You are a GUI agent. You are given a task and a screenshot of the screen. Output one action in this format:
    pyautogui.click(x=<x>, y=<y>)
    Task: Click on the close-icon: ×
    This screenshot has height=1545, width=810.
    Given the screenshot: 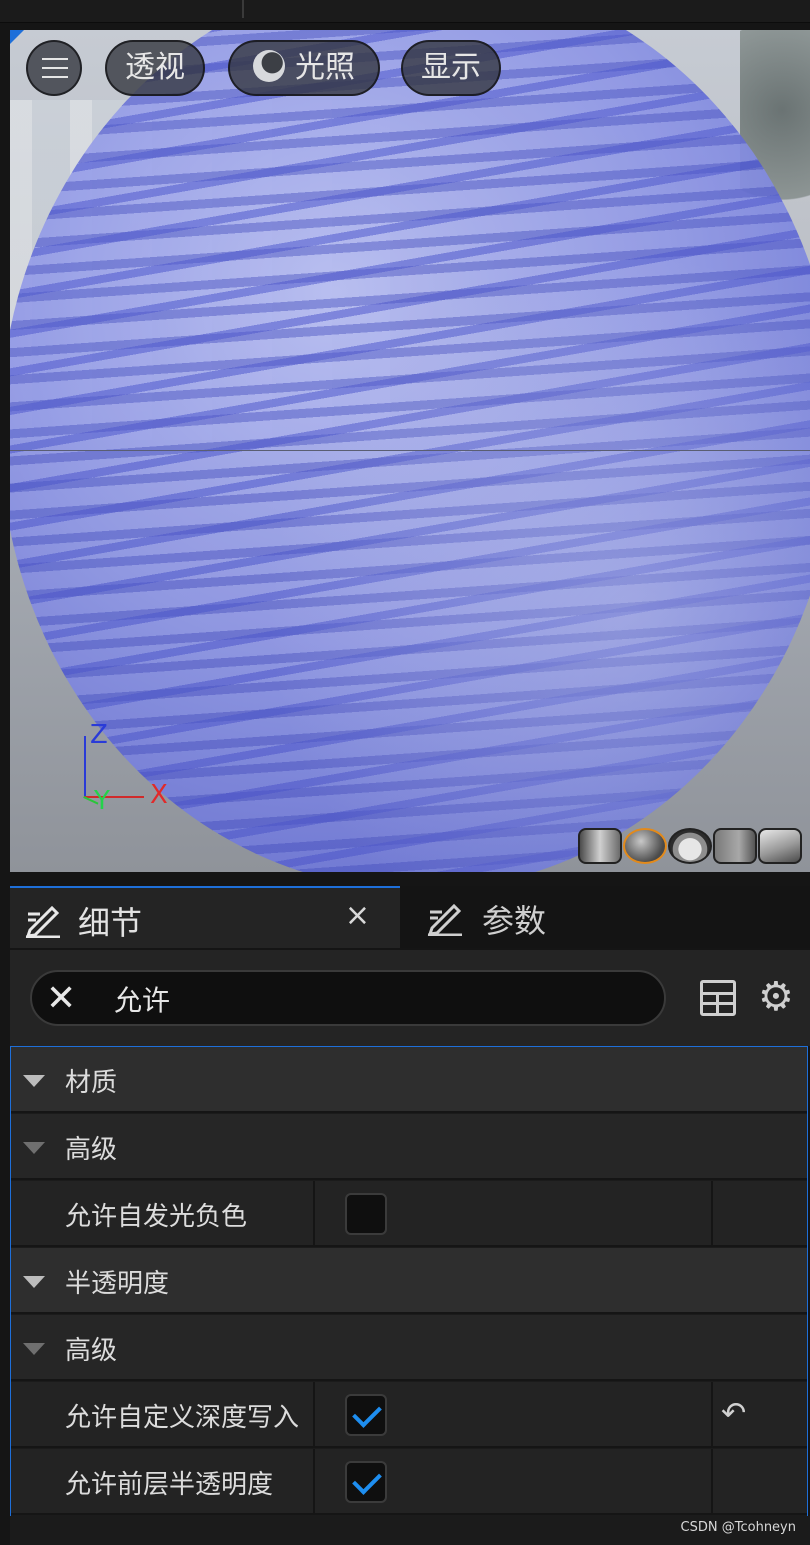 What is the action you would take?
    pyautogui.click(x=357, y=915)
    